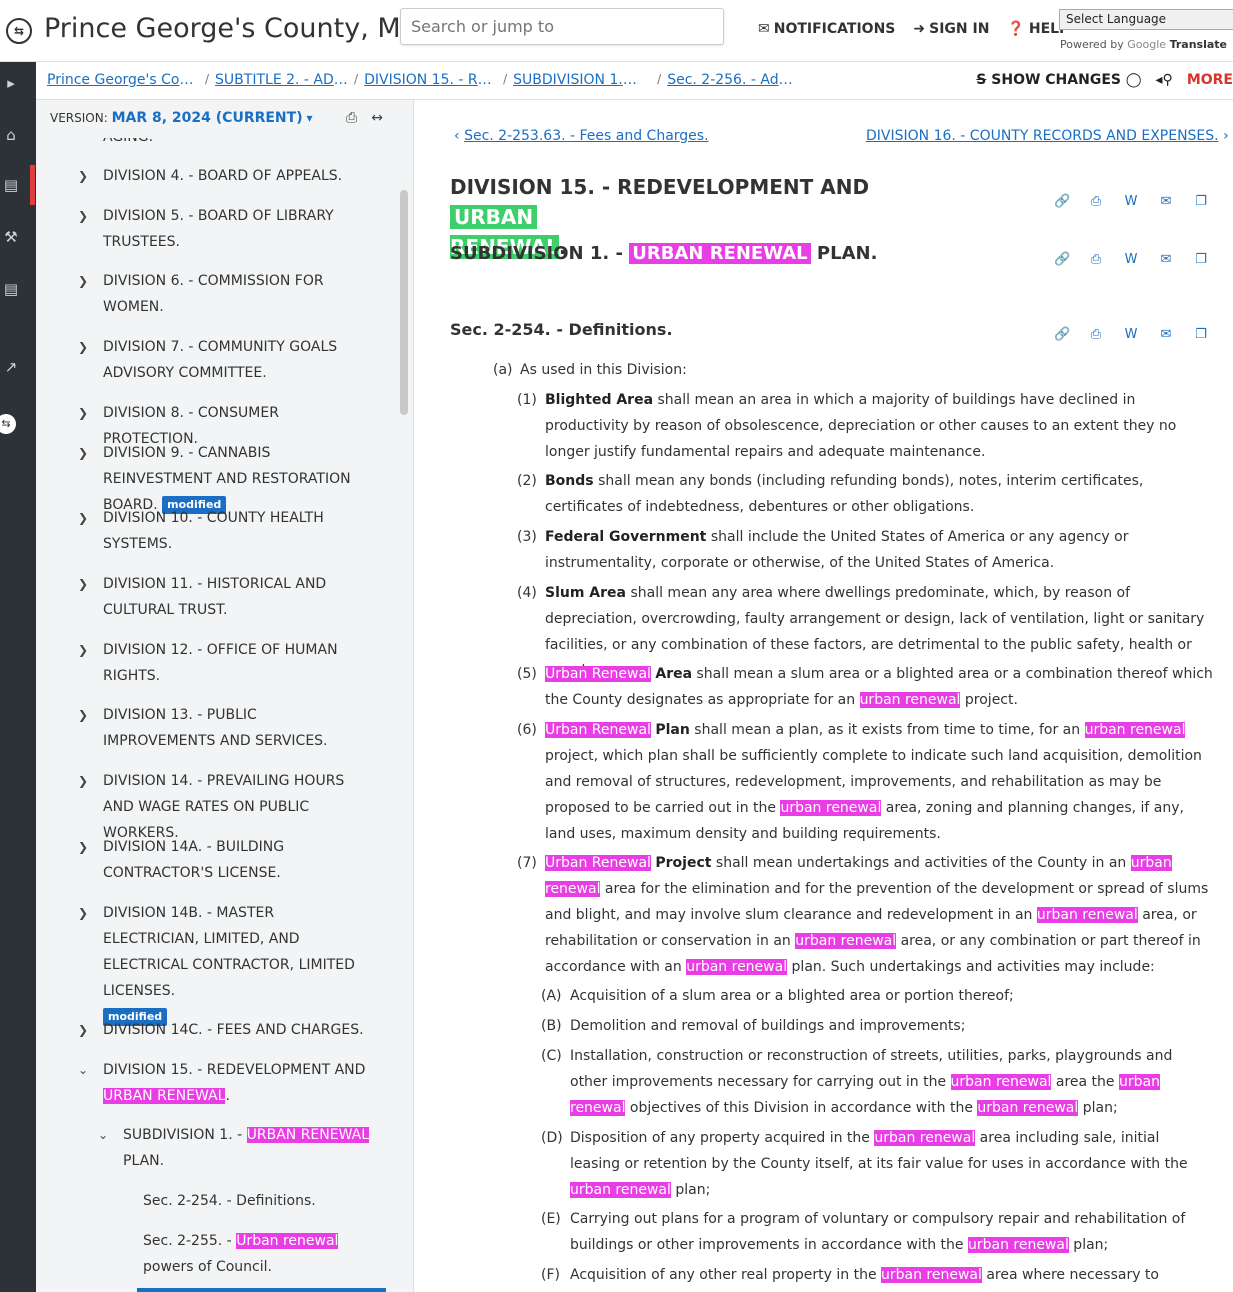 This screenshot has width=1233, height=1292. I want to click on notifications-link: ✉ NOTIFICATIONS, so click(826, 29).